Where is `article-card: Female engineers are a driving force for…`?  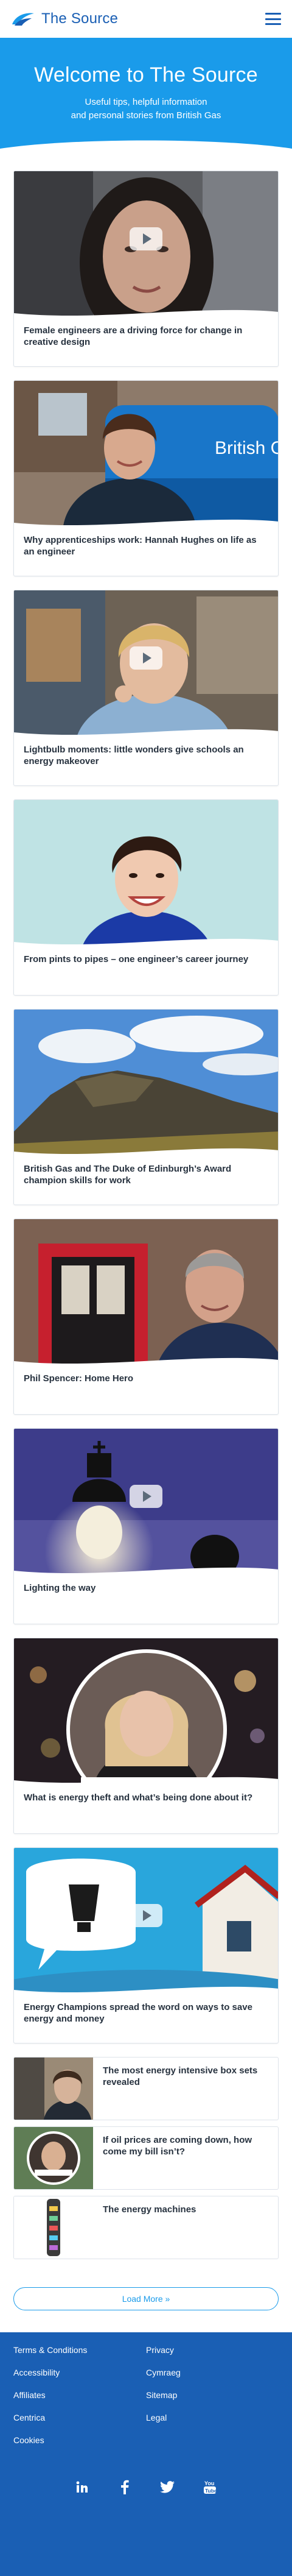 article-card: Female engineers are a driving force for… is located at coordinates (146, 269).